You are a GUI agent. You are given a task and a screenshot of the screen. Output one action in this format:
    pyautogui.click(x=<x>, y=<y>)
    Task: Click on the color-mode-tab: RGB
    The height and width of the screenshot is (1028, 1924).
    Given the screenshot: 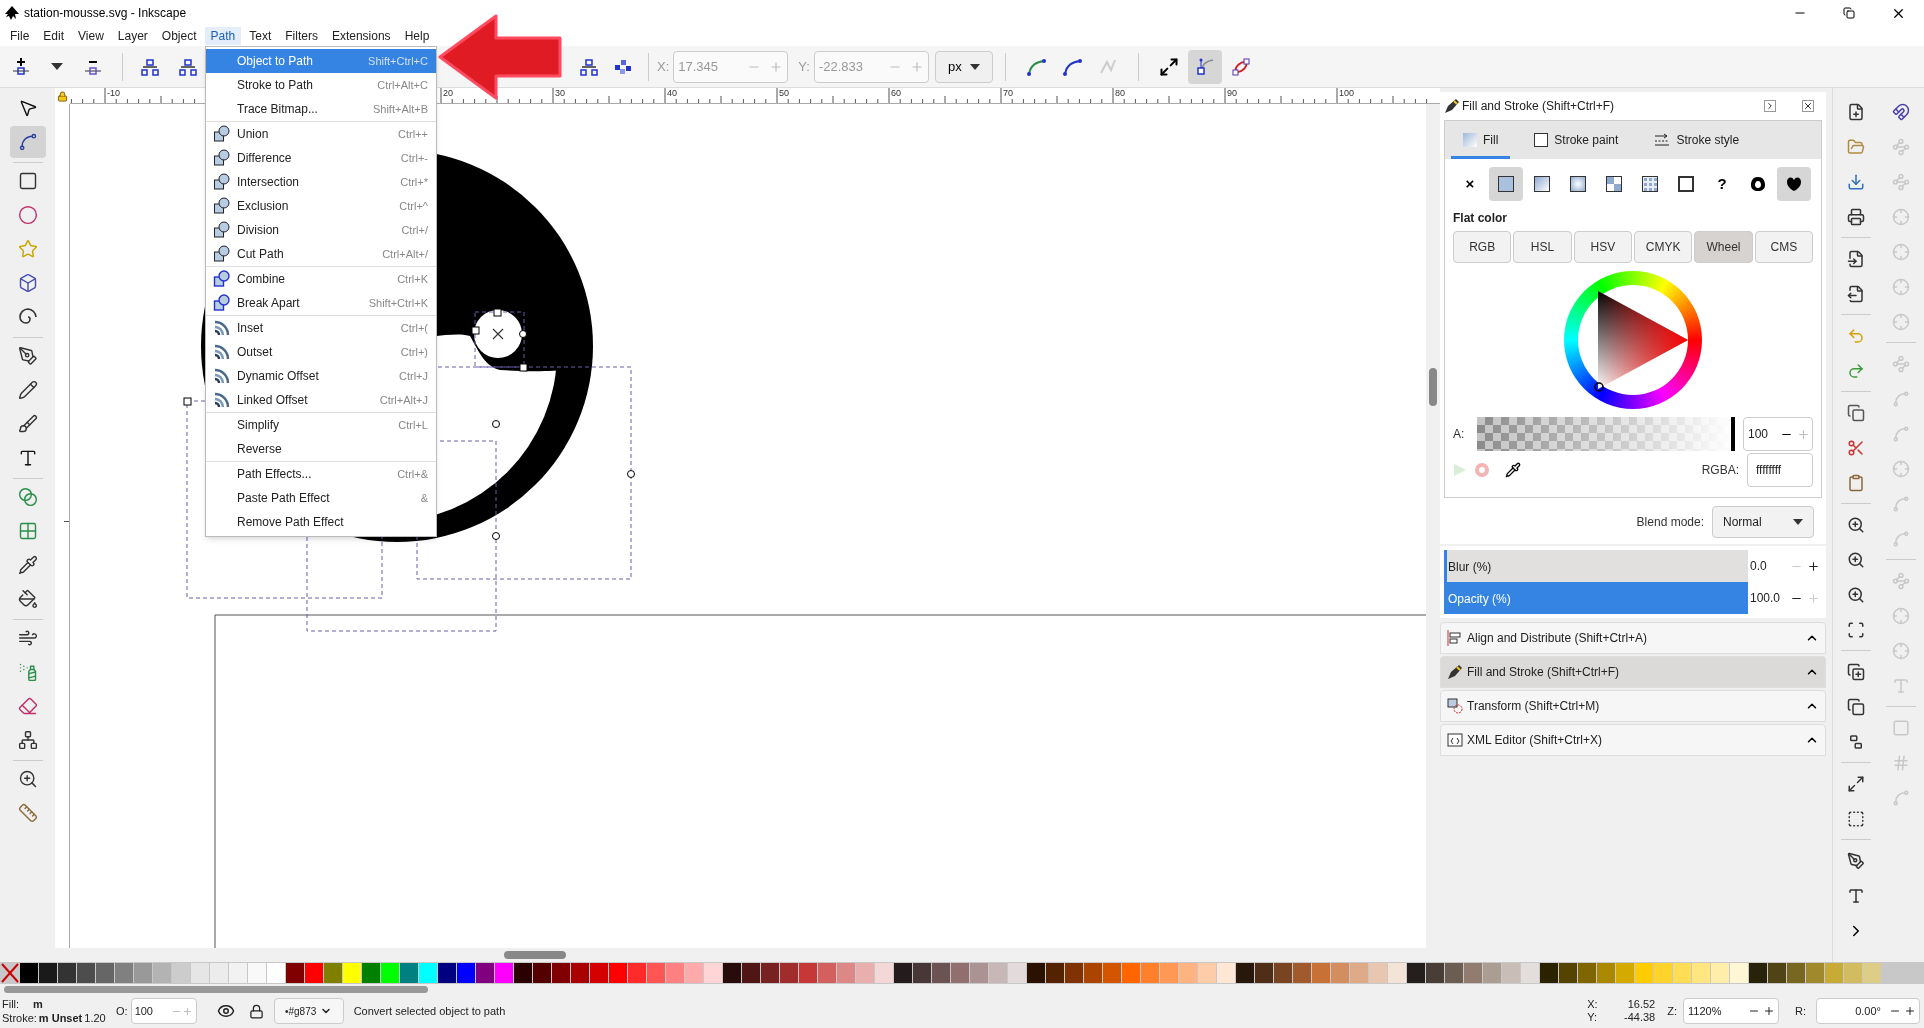 What is the action you would take?
    pyautogui.click(x=1482, y=247)
    